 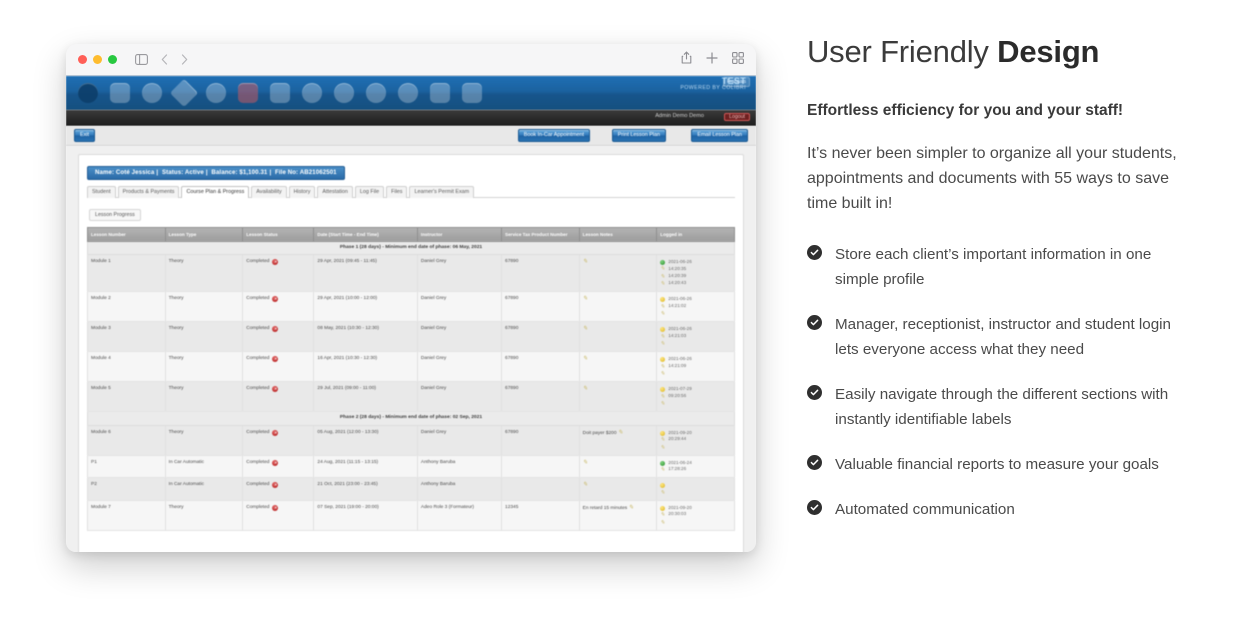 I want to click on cell-module: Module 6, so click(x=126, y=440).